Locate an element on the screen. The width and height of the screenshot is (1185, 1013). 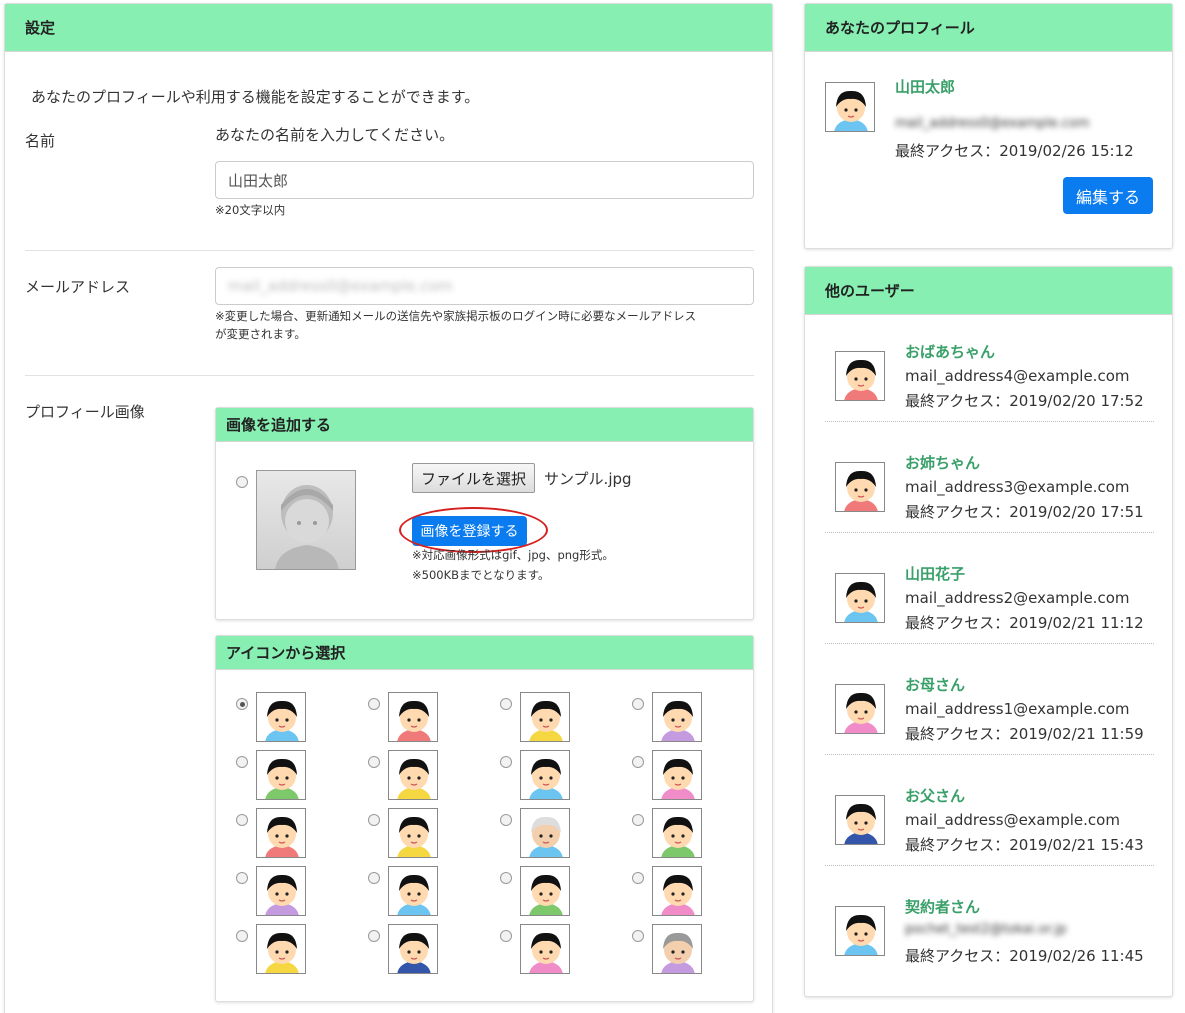
my-avatar is located at coordinates (850, 107).